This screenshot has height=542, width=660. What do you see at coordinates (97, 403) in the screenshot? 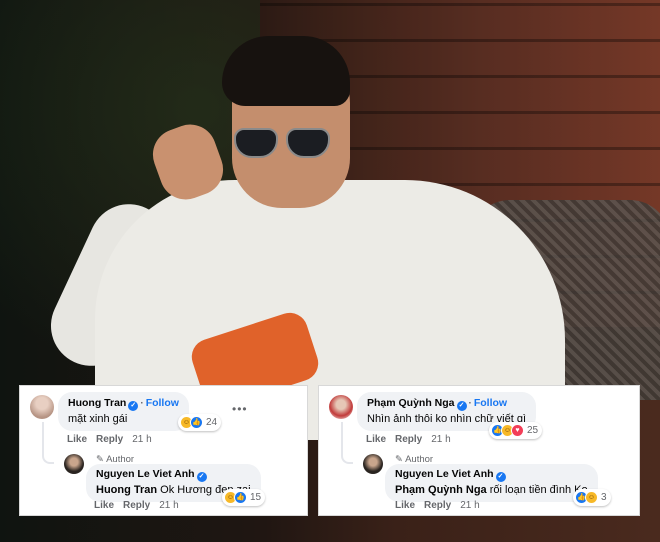
I see `comment-author-name: Huong Tran` at bounding box center [97, 403].